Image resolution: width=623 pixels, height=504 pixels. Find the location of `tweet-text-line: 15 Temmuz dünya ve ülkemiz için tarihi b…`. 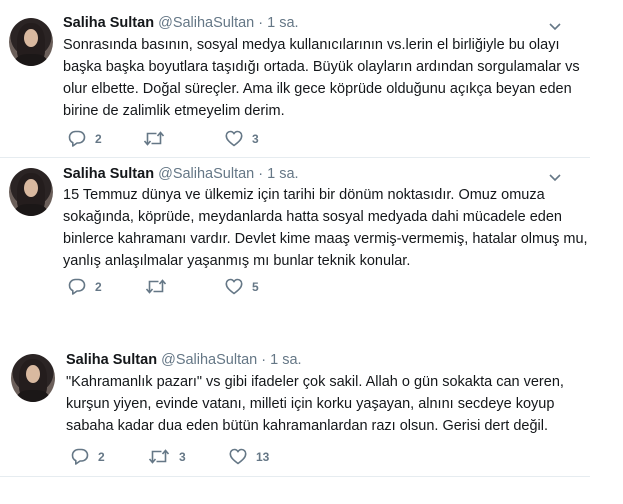

tweet-text-line: 15 Temmuz dünya ve ülkemiz için tarihi b… is located at coordinates (304, 195).